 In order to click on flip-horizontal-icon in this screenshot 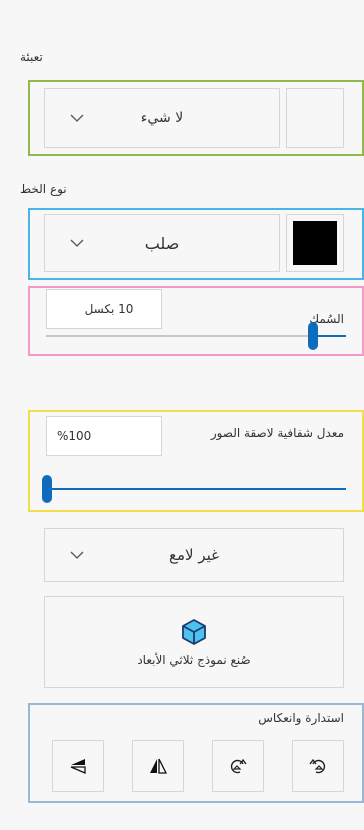, I will do `click(159, 766)`.